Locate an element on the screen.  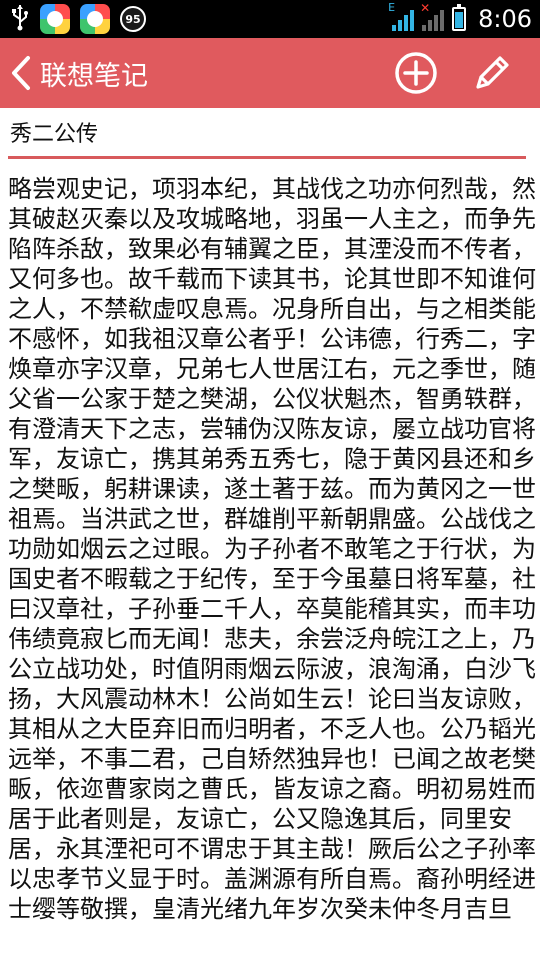
status-bar-notifications: 95 is located at coordinates (78, 19).